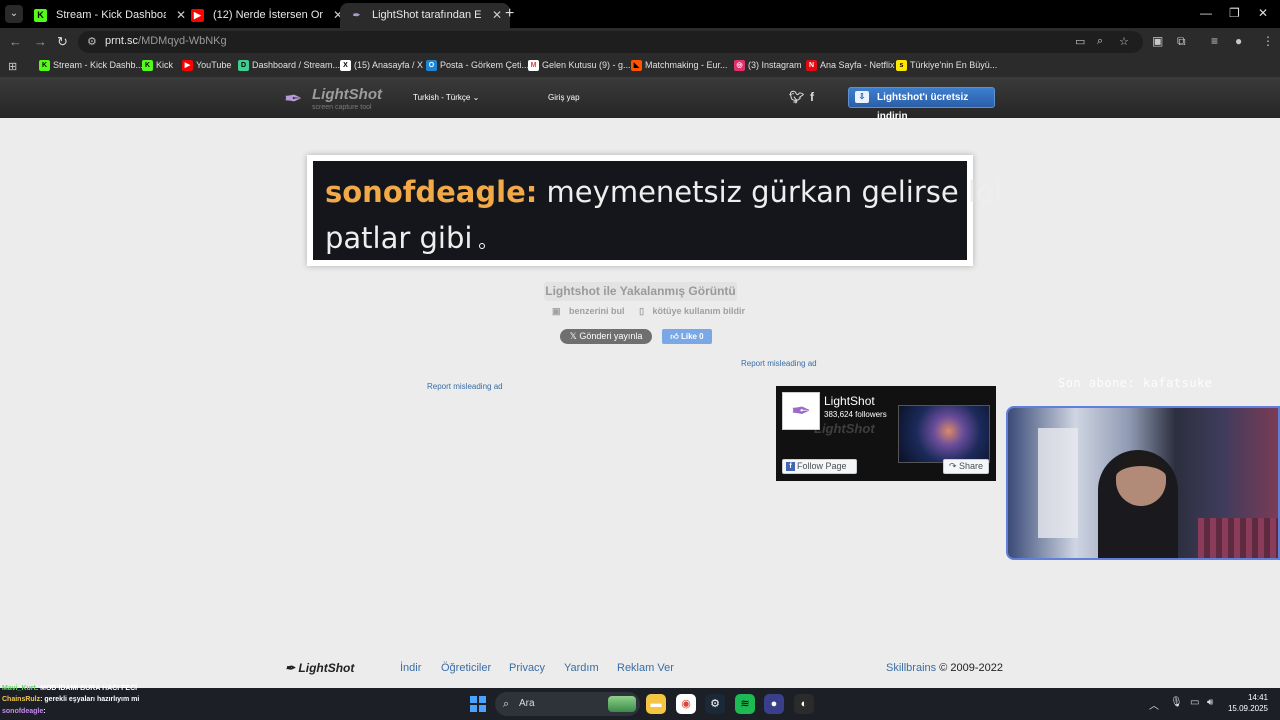 The width and height of the screenshot is (1280, 720). I want to click on twitter-icon: 🐦︎, so click(796, 97).